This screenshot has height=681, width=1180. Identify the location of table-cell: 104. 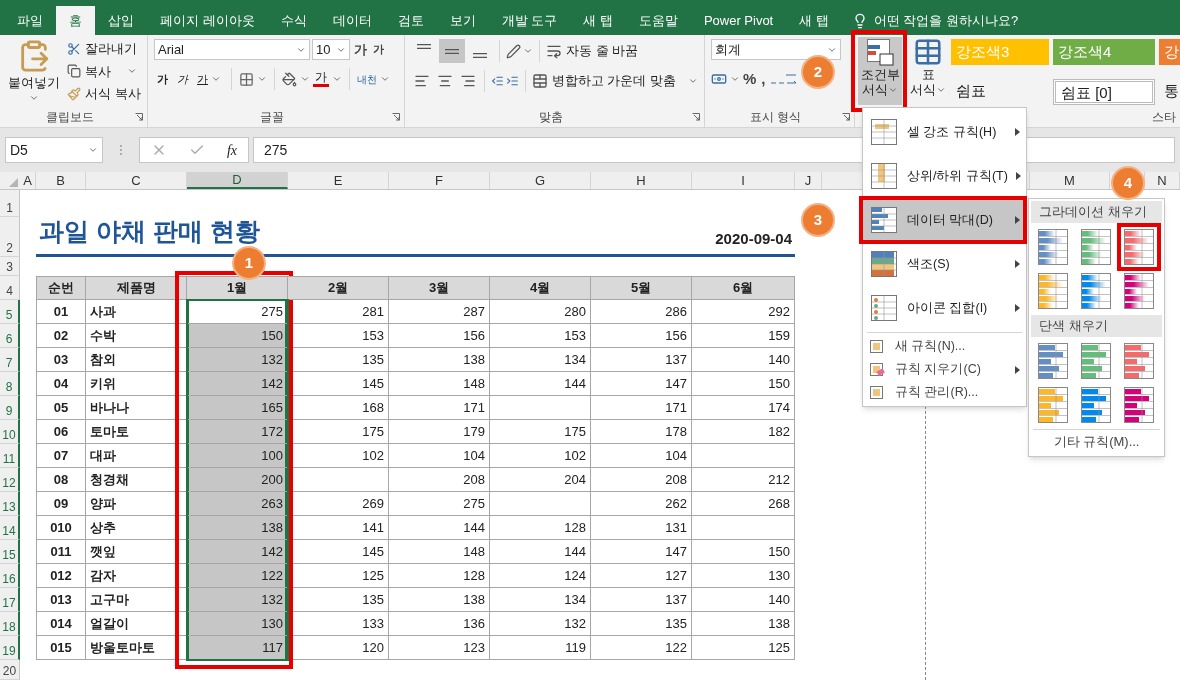
(641, 456).